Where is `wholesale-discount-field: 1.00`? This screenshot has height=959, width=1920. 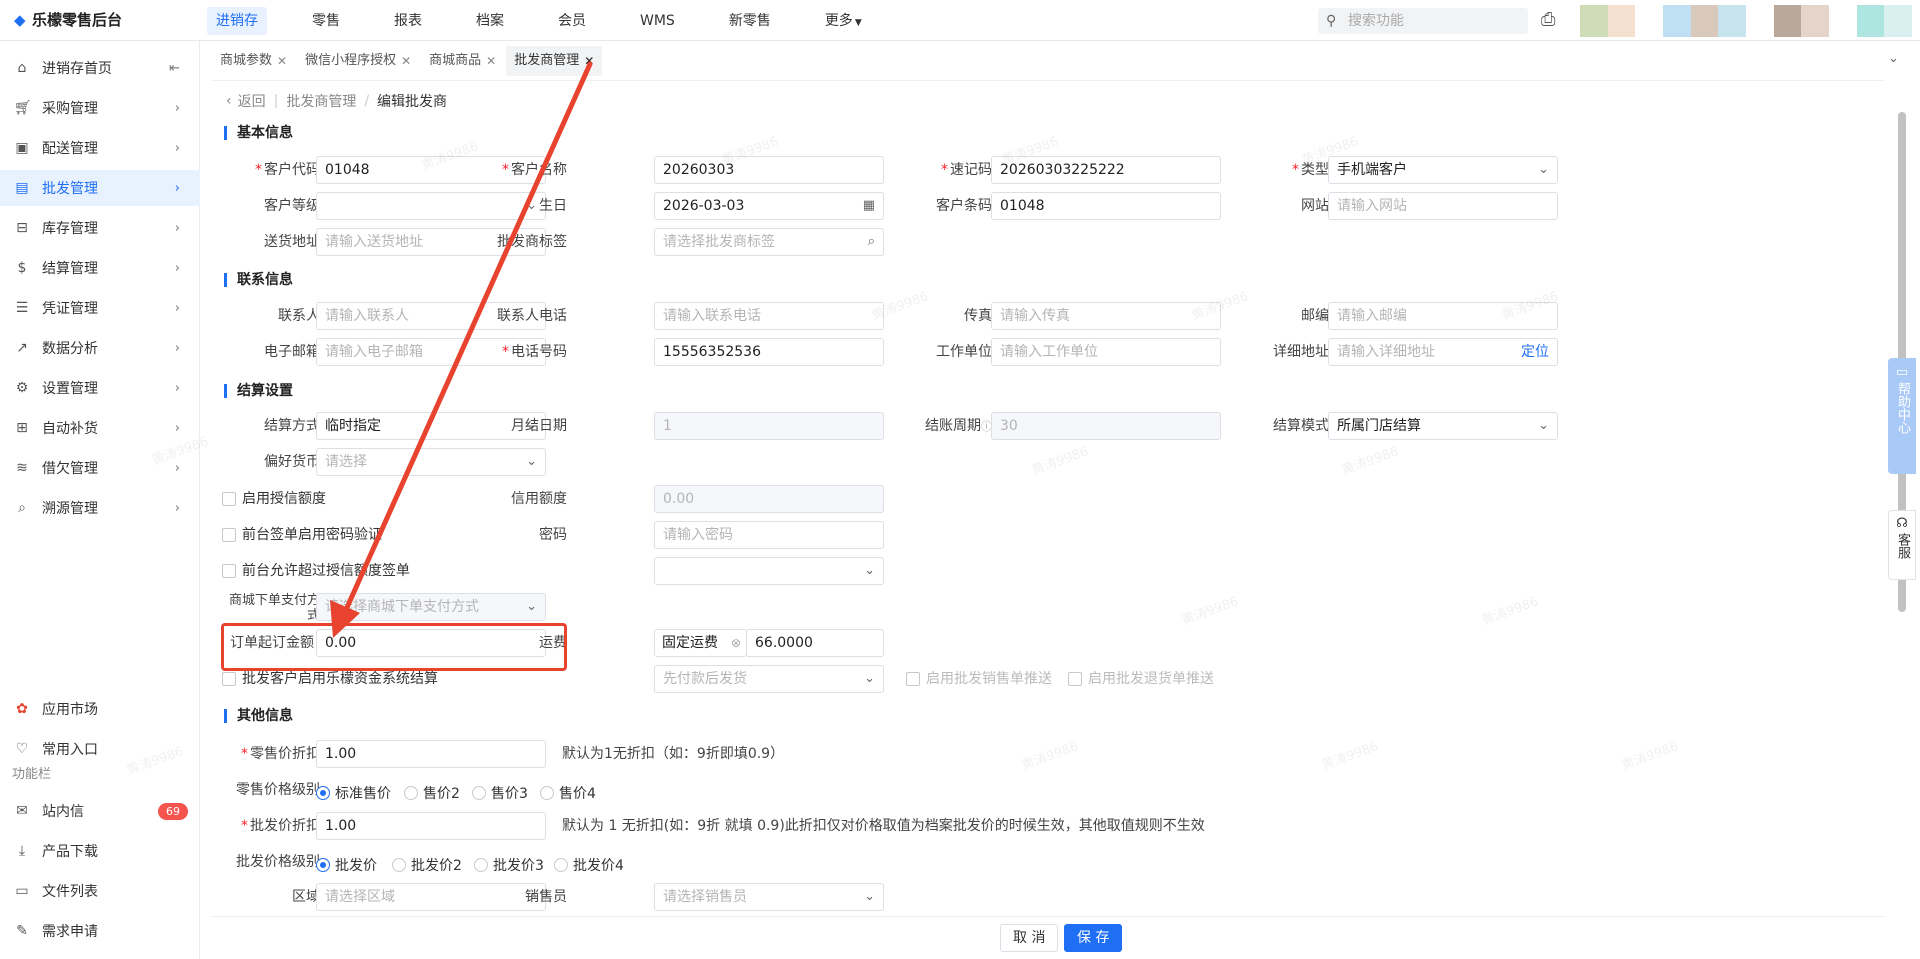 wholesale-discount-field: 1.00 is located at coordinates (431, 826).